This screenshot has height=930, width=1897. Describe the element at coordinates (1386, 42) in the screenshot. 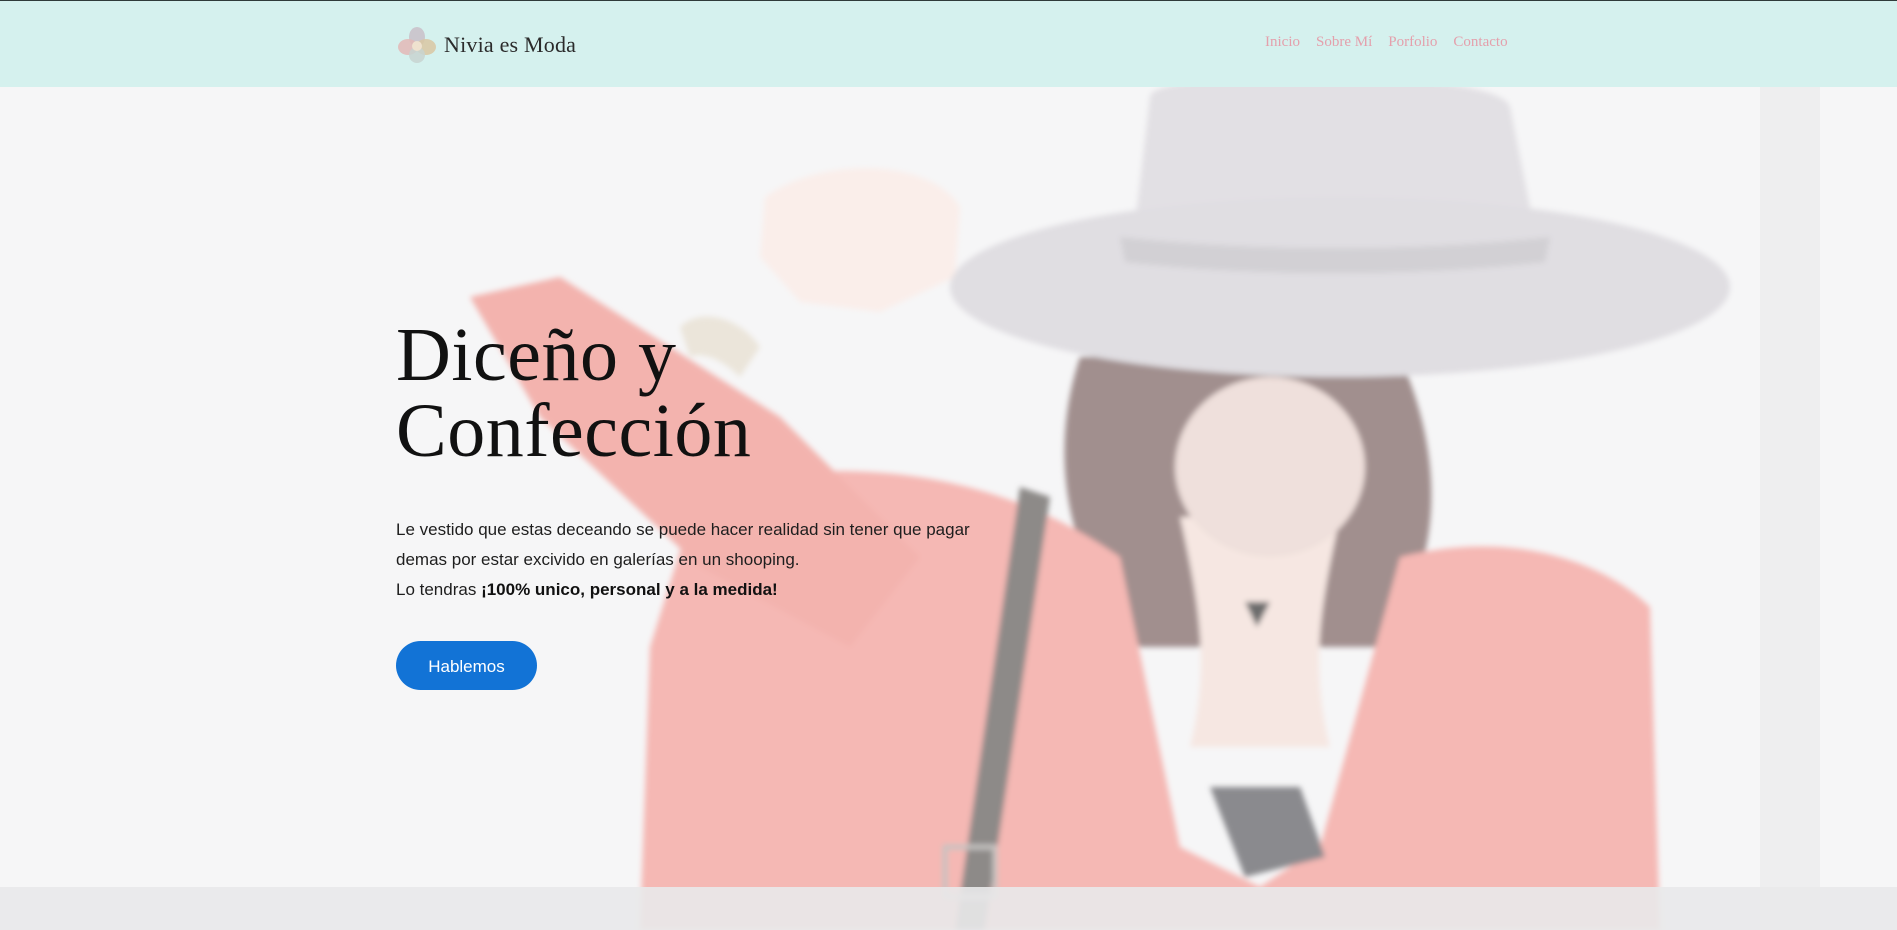

I see `main-nav: Inicio Sobre Mí Porfolio Contacto` at that location.